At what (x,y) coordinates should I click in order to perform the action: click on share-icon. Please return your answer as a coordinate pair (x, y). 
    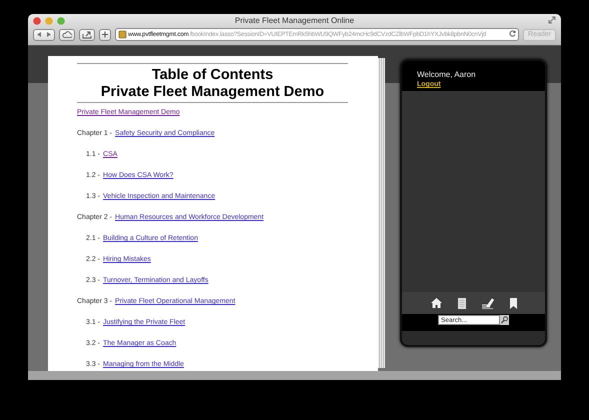
    Looking at the image, I should click on (87, 34).